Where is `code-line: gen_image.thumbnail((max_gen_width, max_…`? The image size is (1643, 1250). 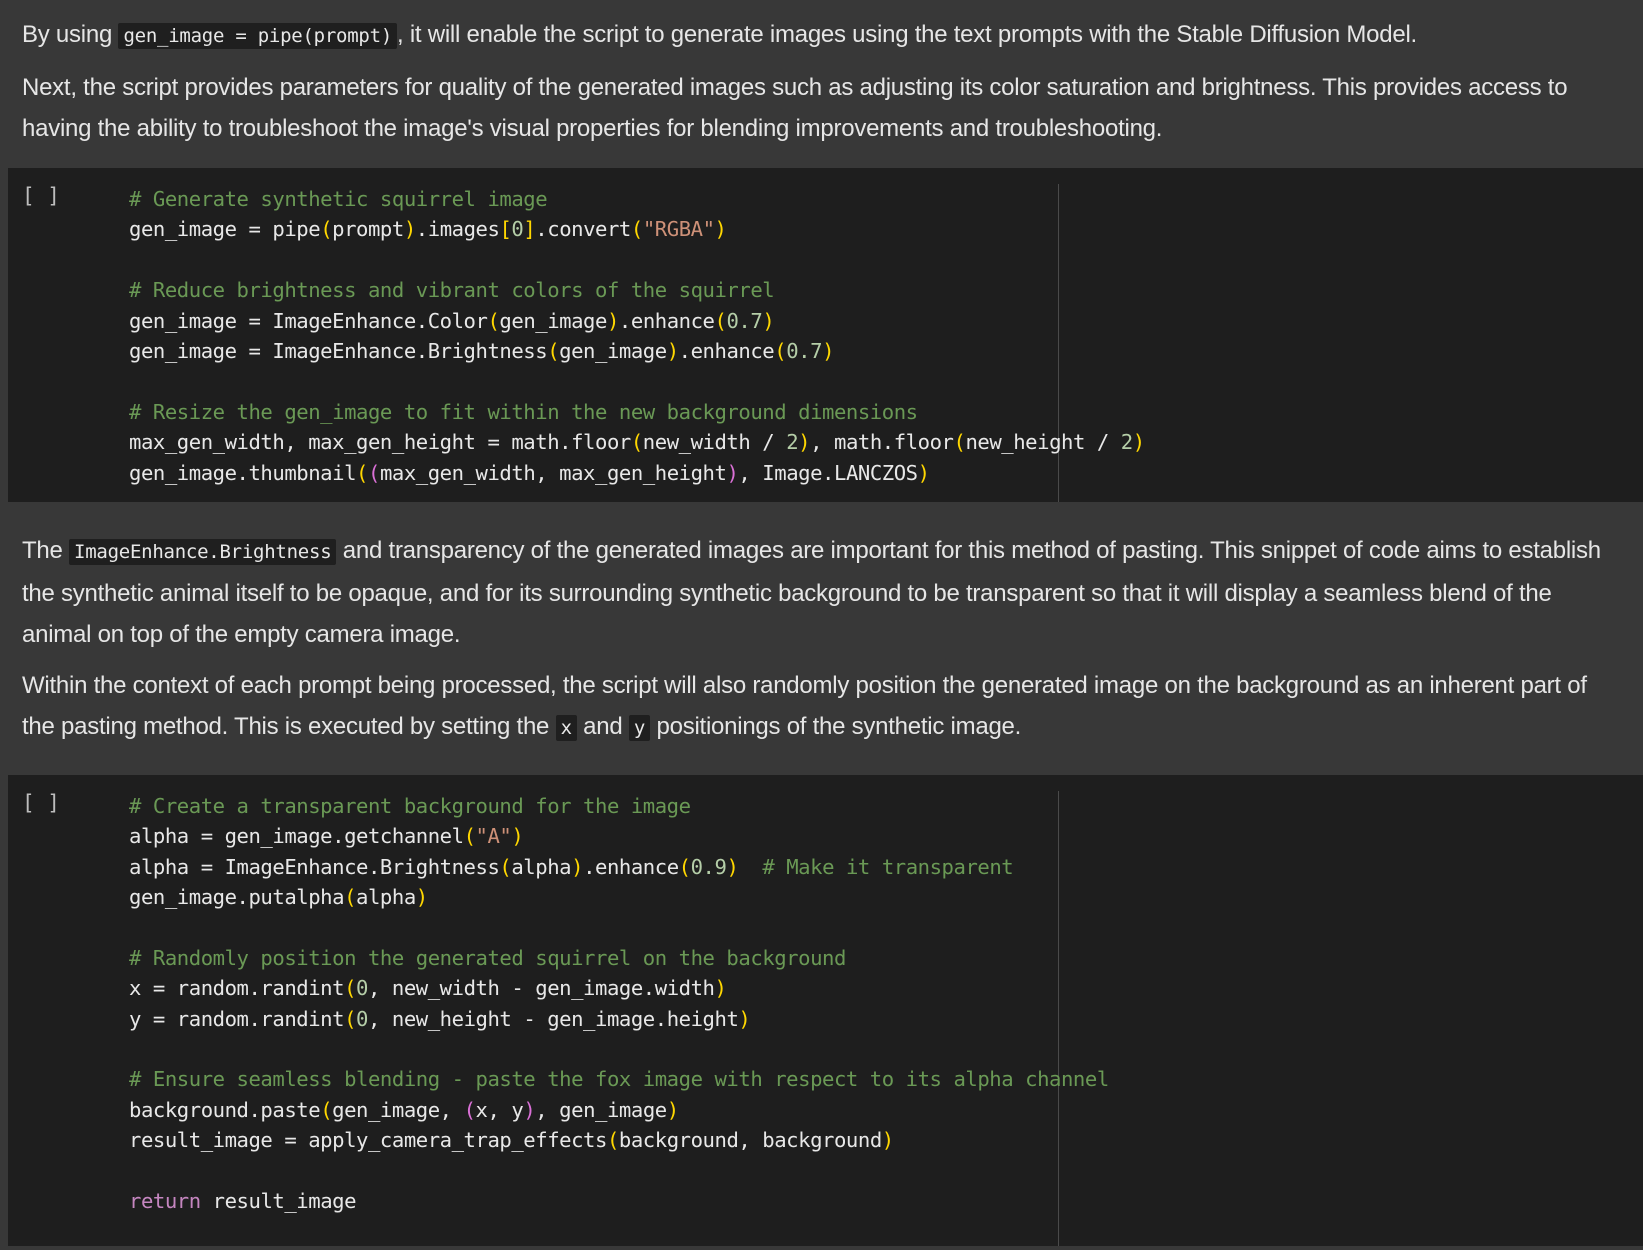
code-line: gen_image.thumbnail((max_gen_width, max_… is located at coordinates (825, 473).